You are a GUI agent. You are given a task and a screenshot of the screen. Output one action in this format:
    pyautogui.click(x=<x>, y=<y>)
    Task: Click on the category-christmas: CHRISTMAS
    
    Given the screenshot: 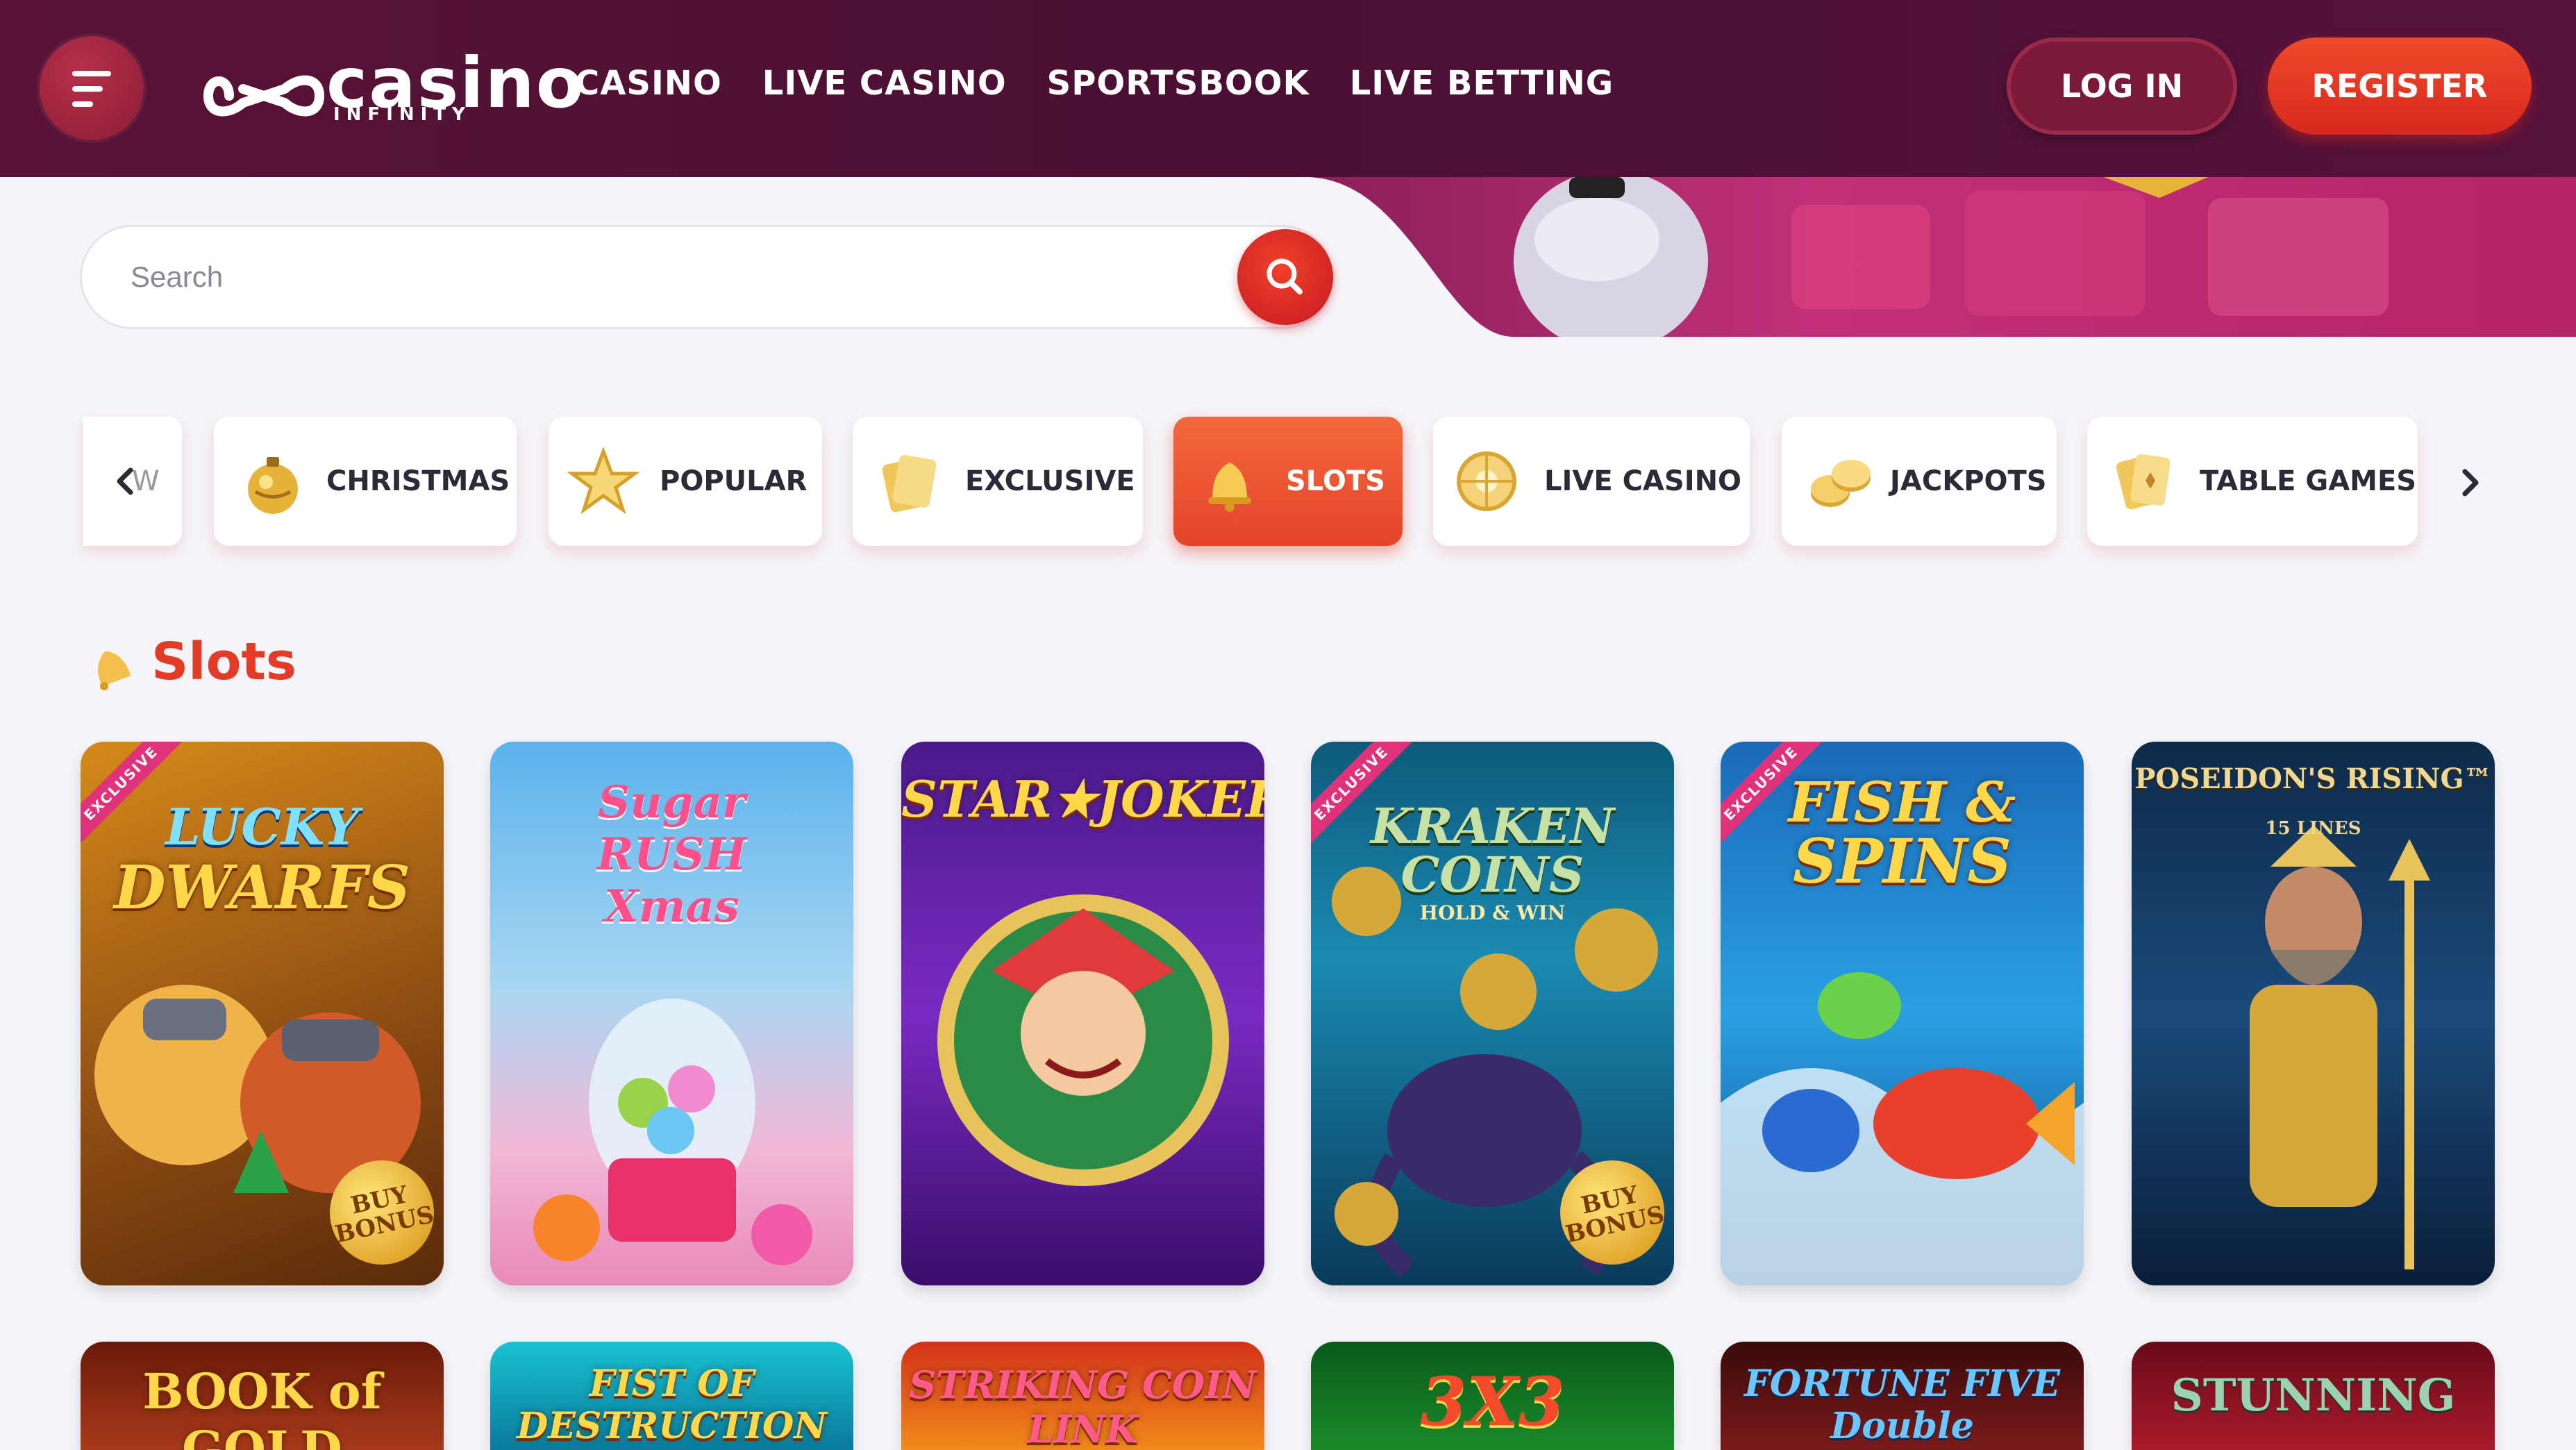 What is the action you would take?
    pyautogui.click(x=365, y=481)
    